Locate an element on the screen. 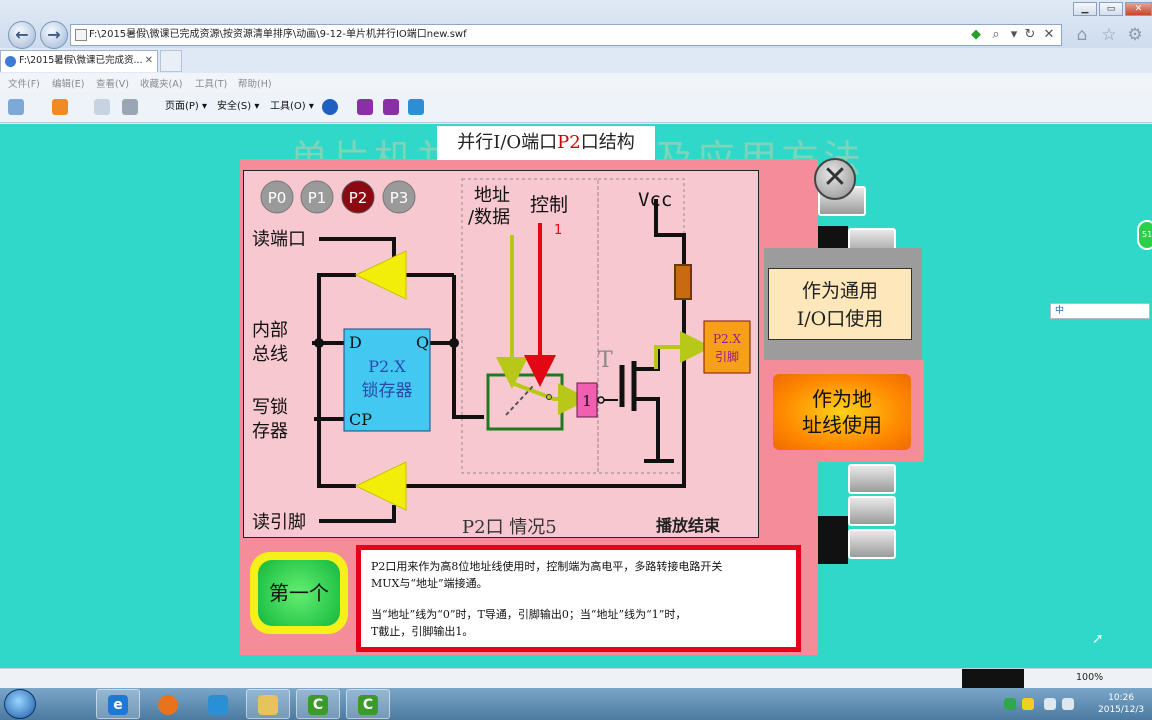 This screenshot has height=720, width=1152. section-label-suffix: 口结构 is located at coordinates (607, 142).